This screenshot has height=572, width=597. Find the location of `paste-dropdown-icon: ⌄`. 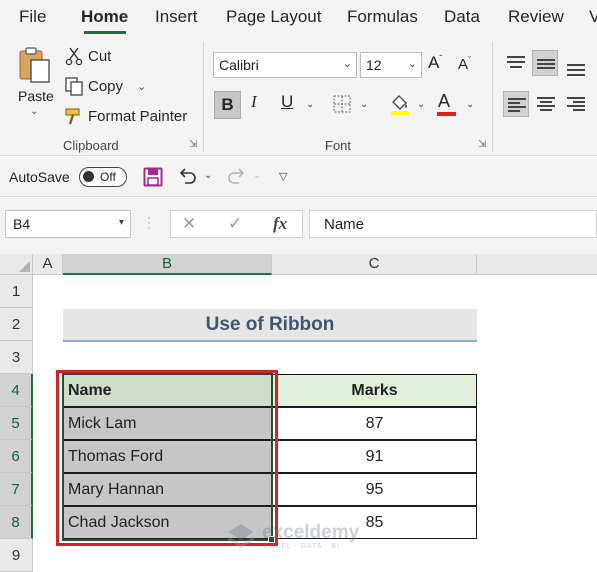

paste-dropdown-icon: ⌄ is located at coordinates (34, 111).